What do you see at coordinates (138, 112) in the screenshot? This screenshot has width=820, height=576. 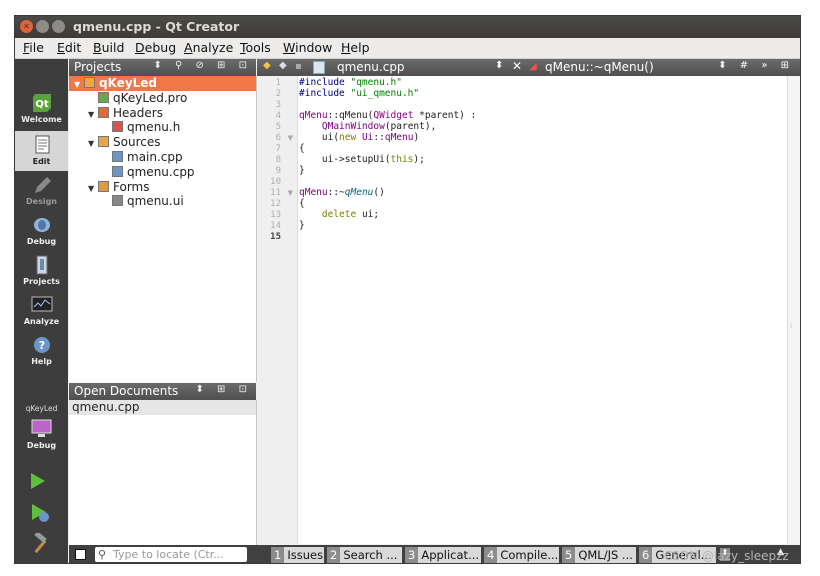 I see `tree-item-label: Headers` at bounding box center [138, 112].